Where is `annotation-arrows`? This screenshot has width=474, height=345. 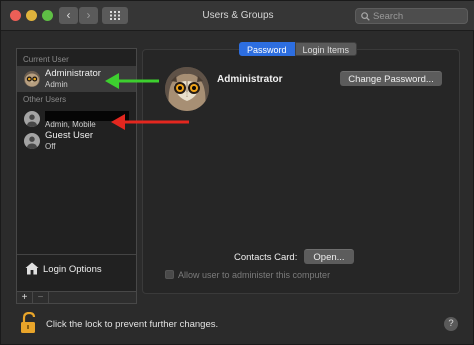
annotation-arrows is located at coordinates (147, 101).